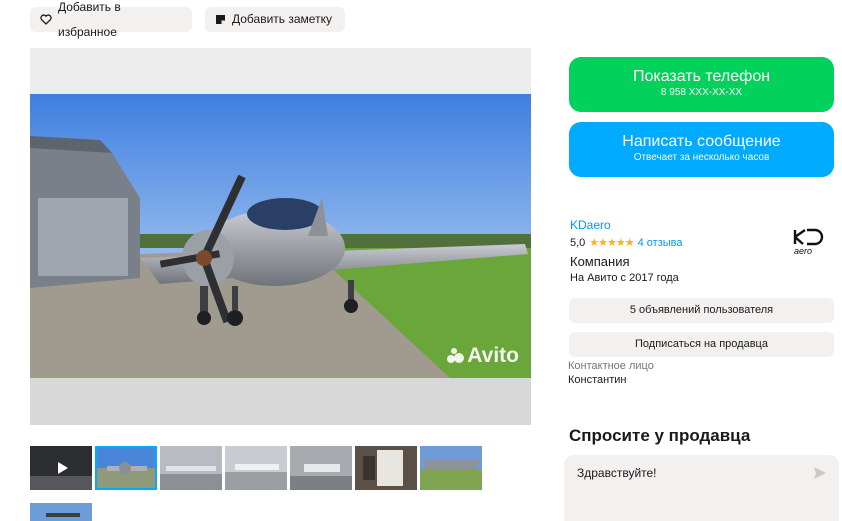 The width and height of the screenshot is (842, 521). I want to click on add-to-favorites-label: Добавить в избранное, so click(89, 19).